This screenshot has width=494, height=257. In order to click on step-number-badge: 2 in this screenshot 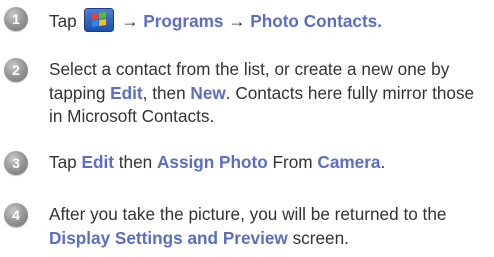, I will do `click(16, 70)`.